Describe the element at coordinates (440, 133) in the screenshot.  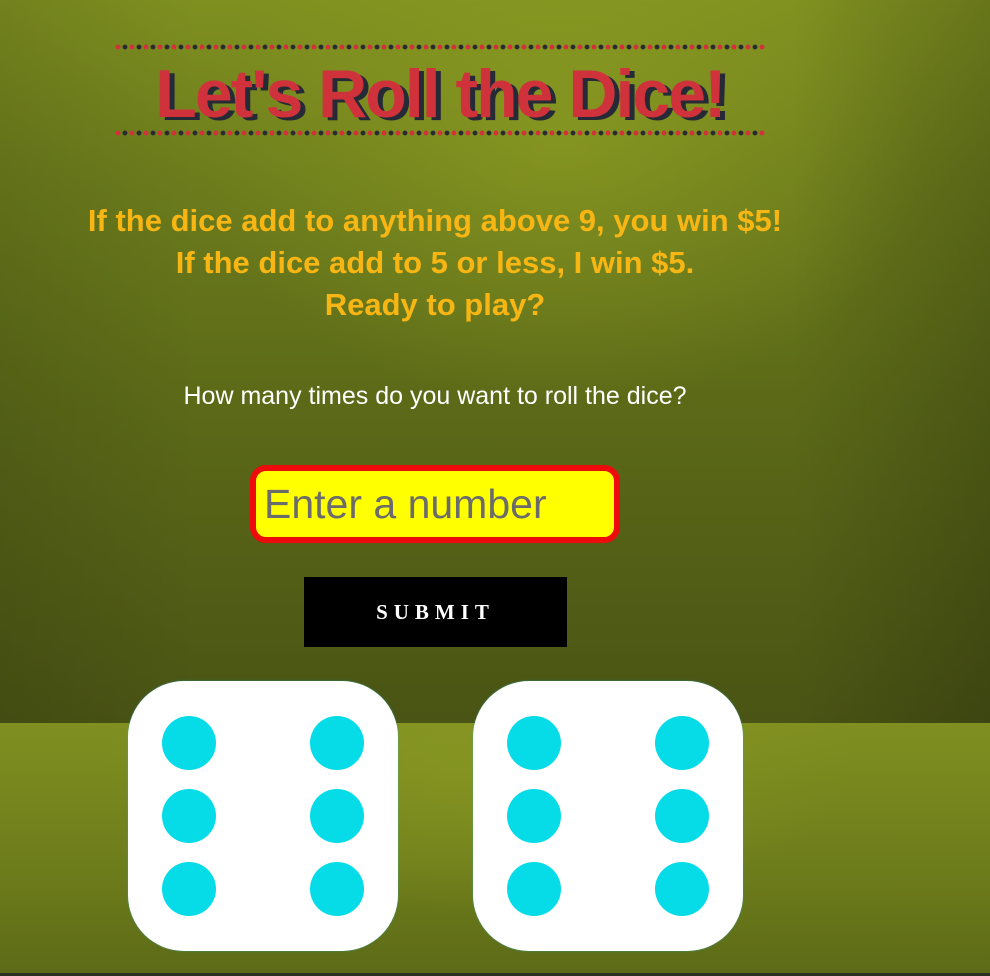
I see `title-dotted-border-bottom` at that location.